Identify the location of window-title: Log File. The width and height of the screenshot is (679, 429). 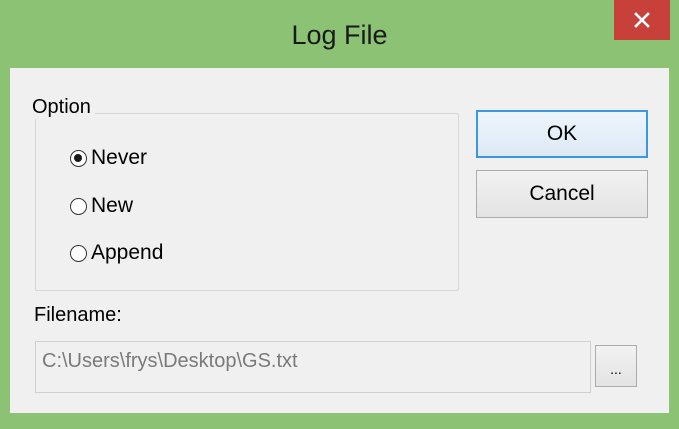
(339, 35).